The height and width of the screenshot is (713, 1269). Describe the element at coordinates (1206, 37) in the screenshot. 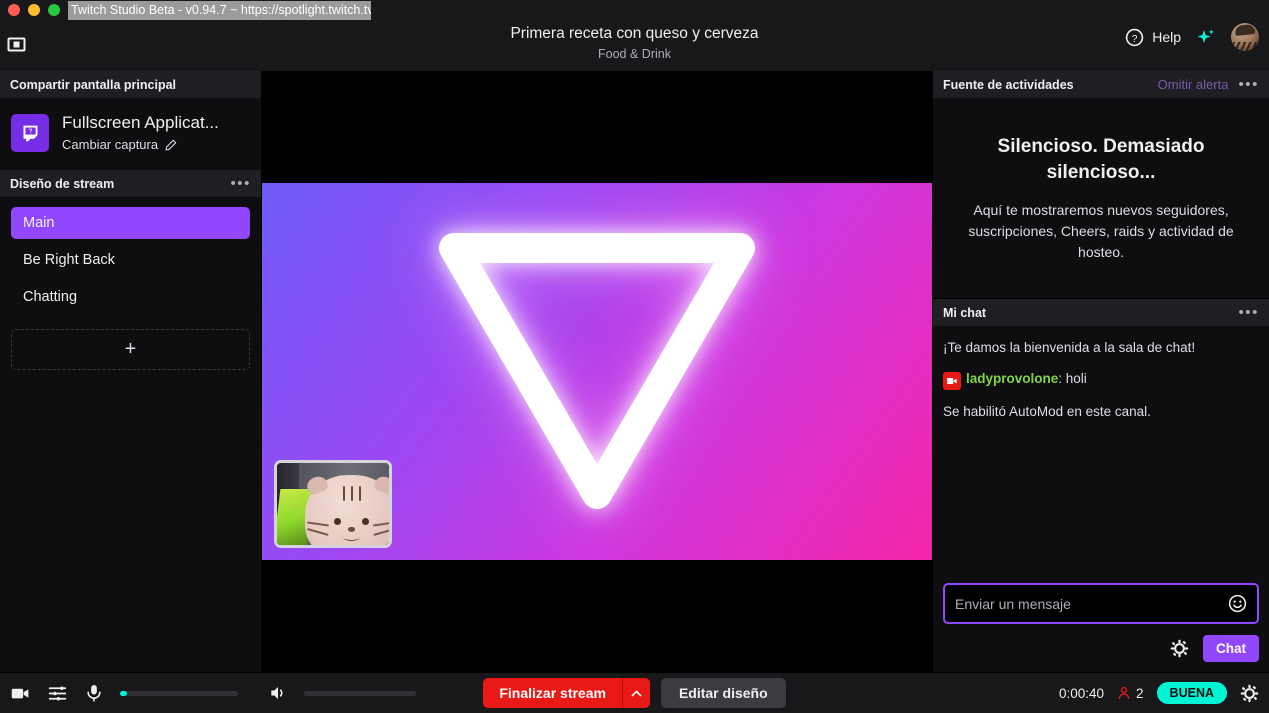

I see `sparkle-icon` at that location.